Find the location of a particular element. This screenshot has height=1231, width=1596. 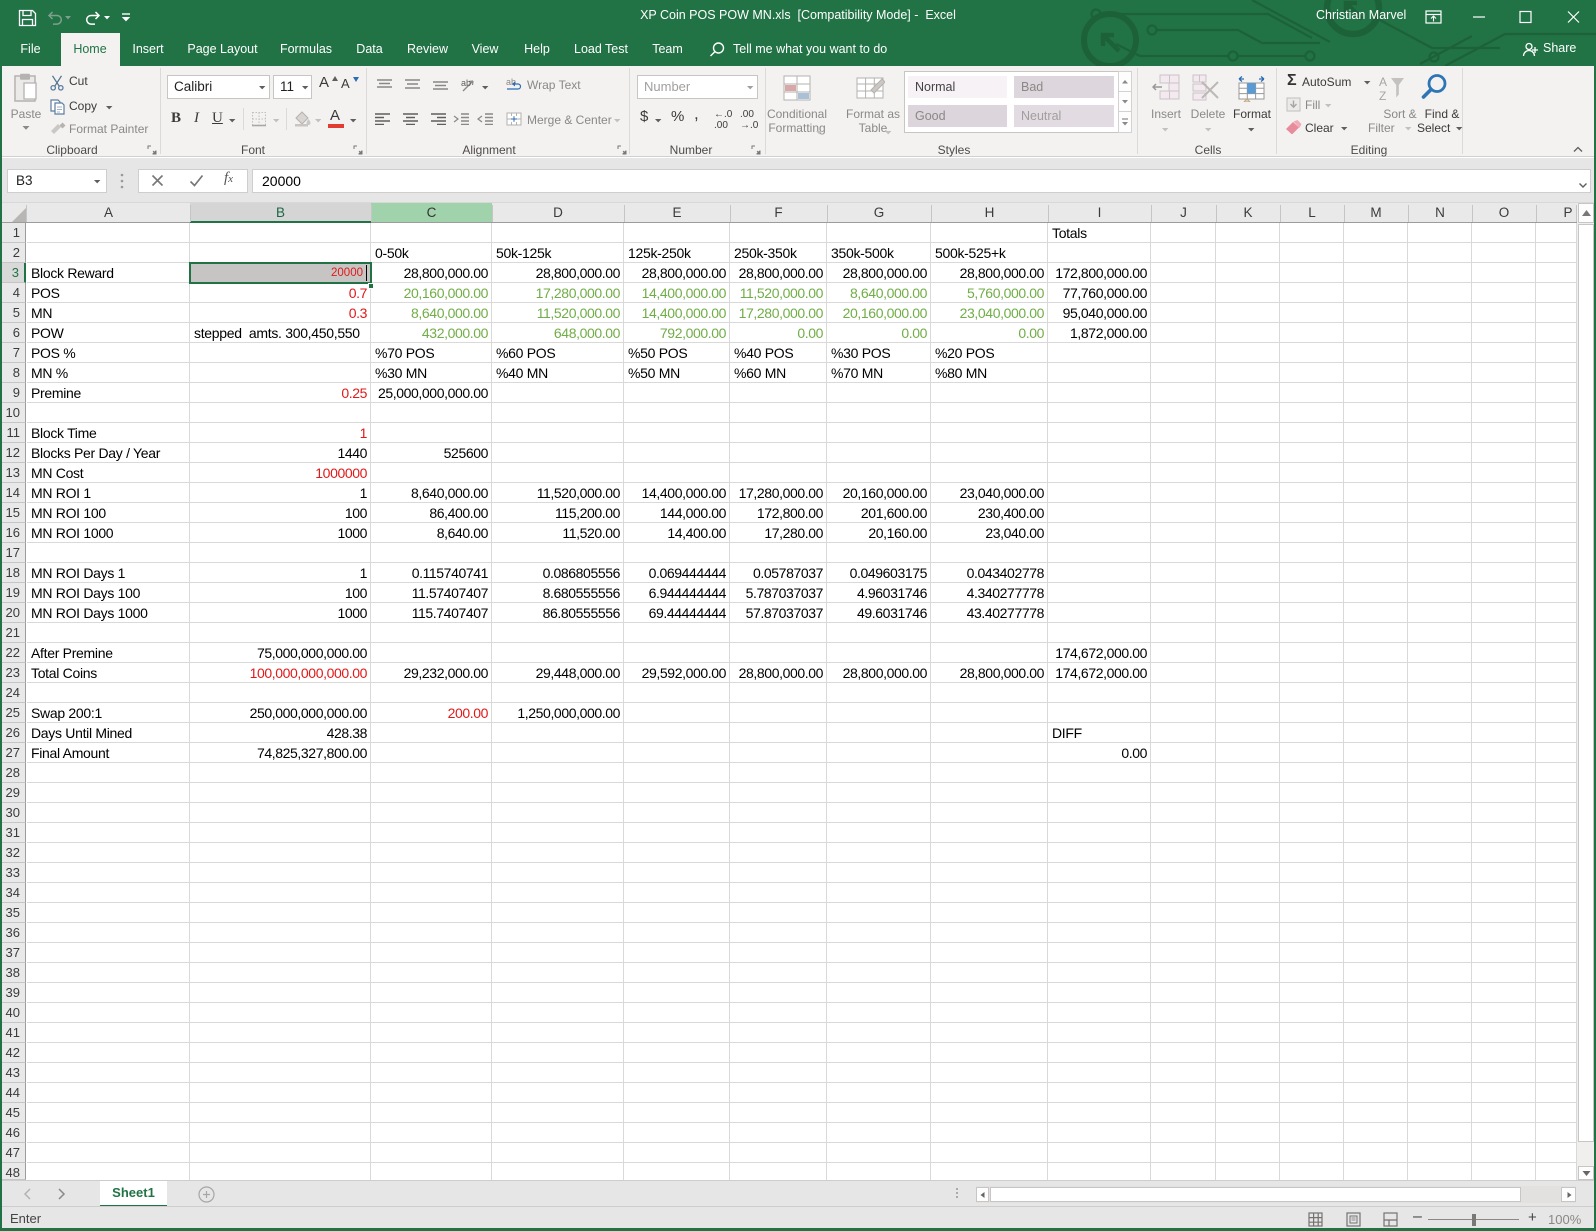

svg-text: Z is located at coordinates (1382, 95).